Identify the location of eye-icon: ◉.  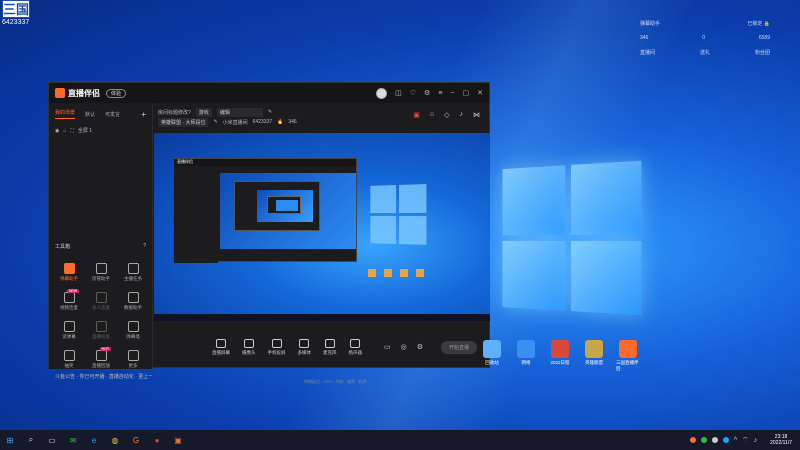
(57, 131).